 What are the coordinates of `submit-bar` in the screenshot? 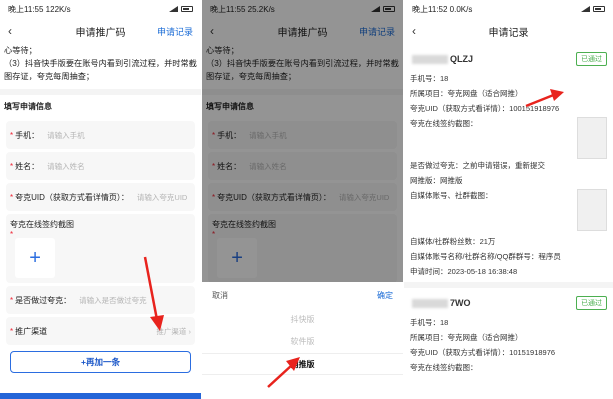 It's located at (100, 396).